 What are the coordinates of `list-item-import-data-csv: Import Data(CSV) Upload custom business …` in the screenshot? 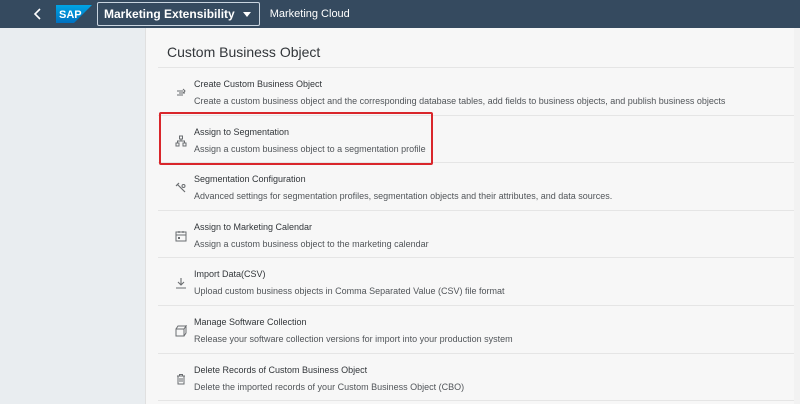 It's located at (479, 282).